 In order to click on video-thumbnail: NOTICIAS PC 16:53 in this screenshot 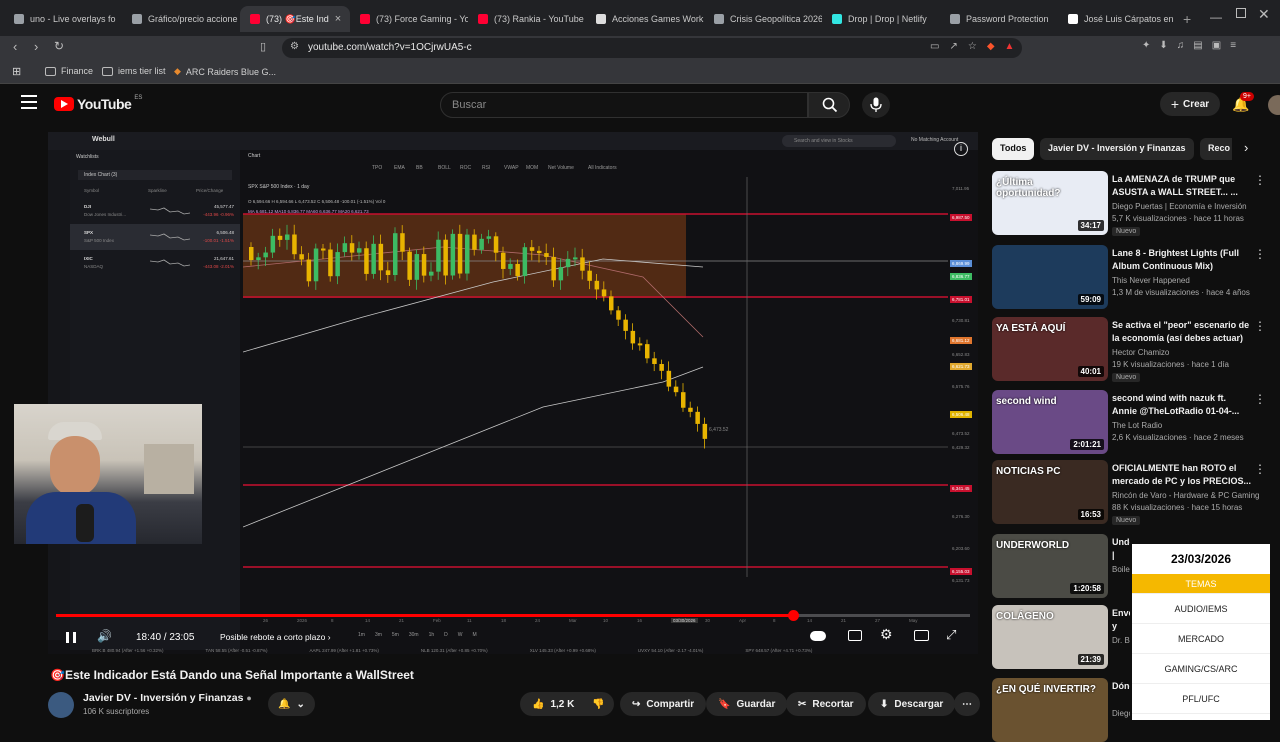, I will do `click(1050, 492)`.